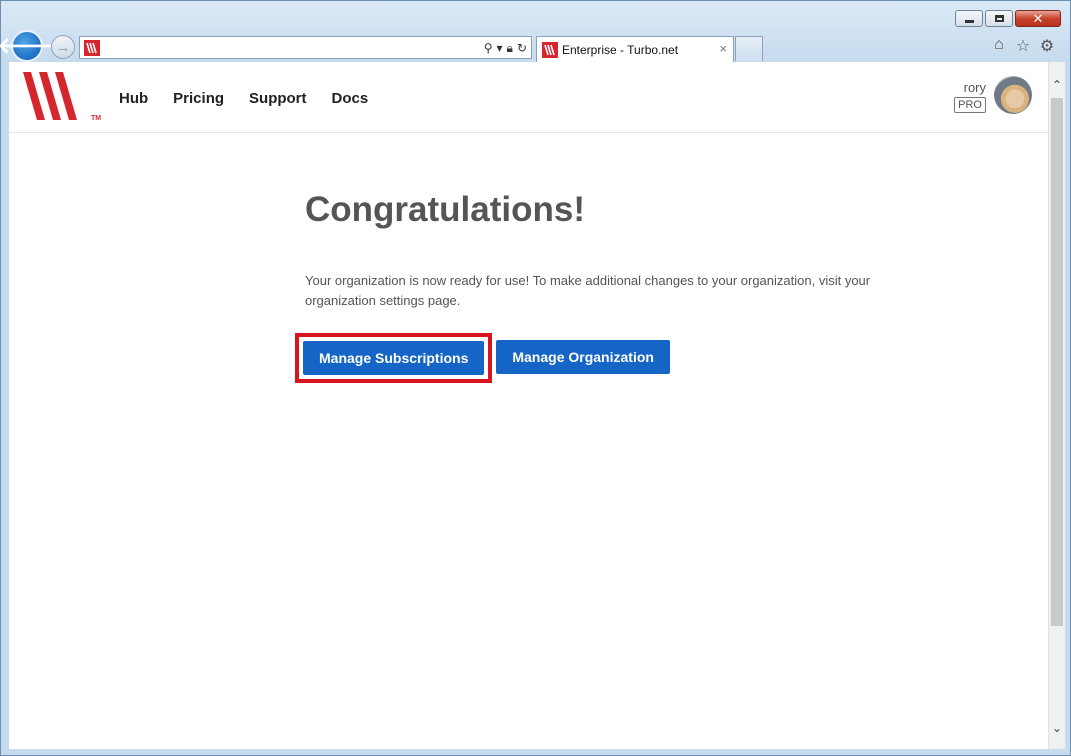 The height and width of the screenshot is (756, 1071). Describe the element at coordinates (96, 118) in the screenshot. I see `svg-text: TM` at that location.